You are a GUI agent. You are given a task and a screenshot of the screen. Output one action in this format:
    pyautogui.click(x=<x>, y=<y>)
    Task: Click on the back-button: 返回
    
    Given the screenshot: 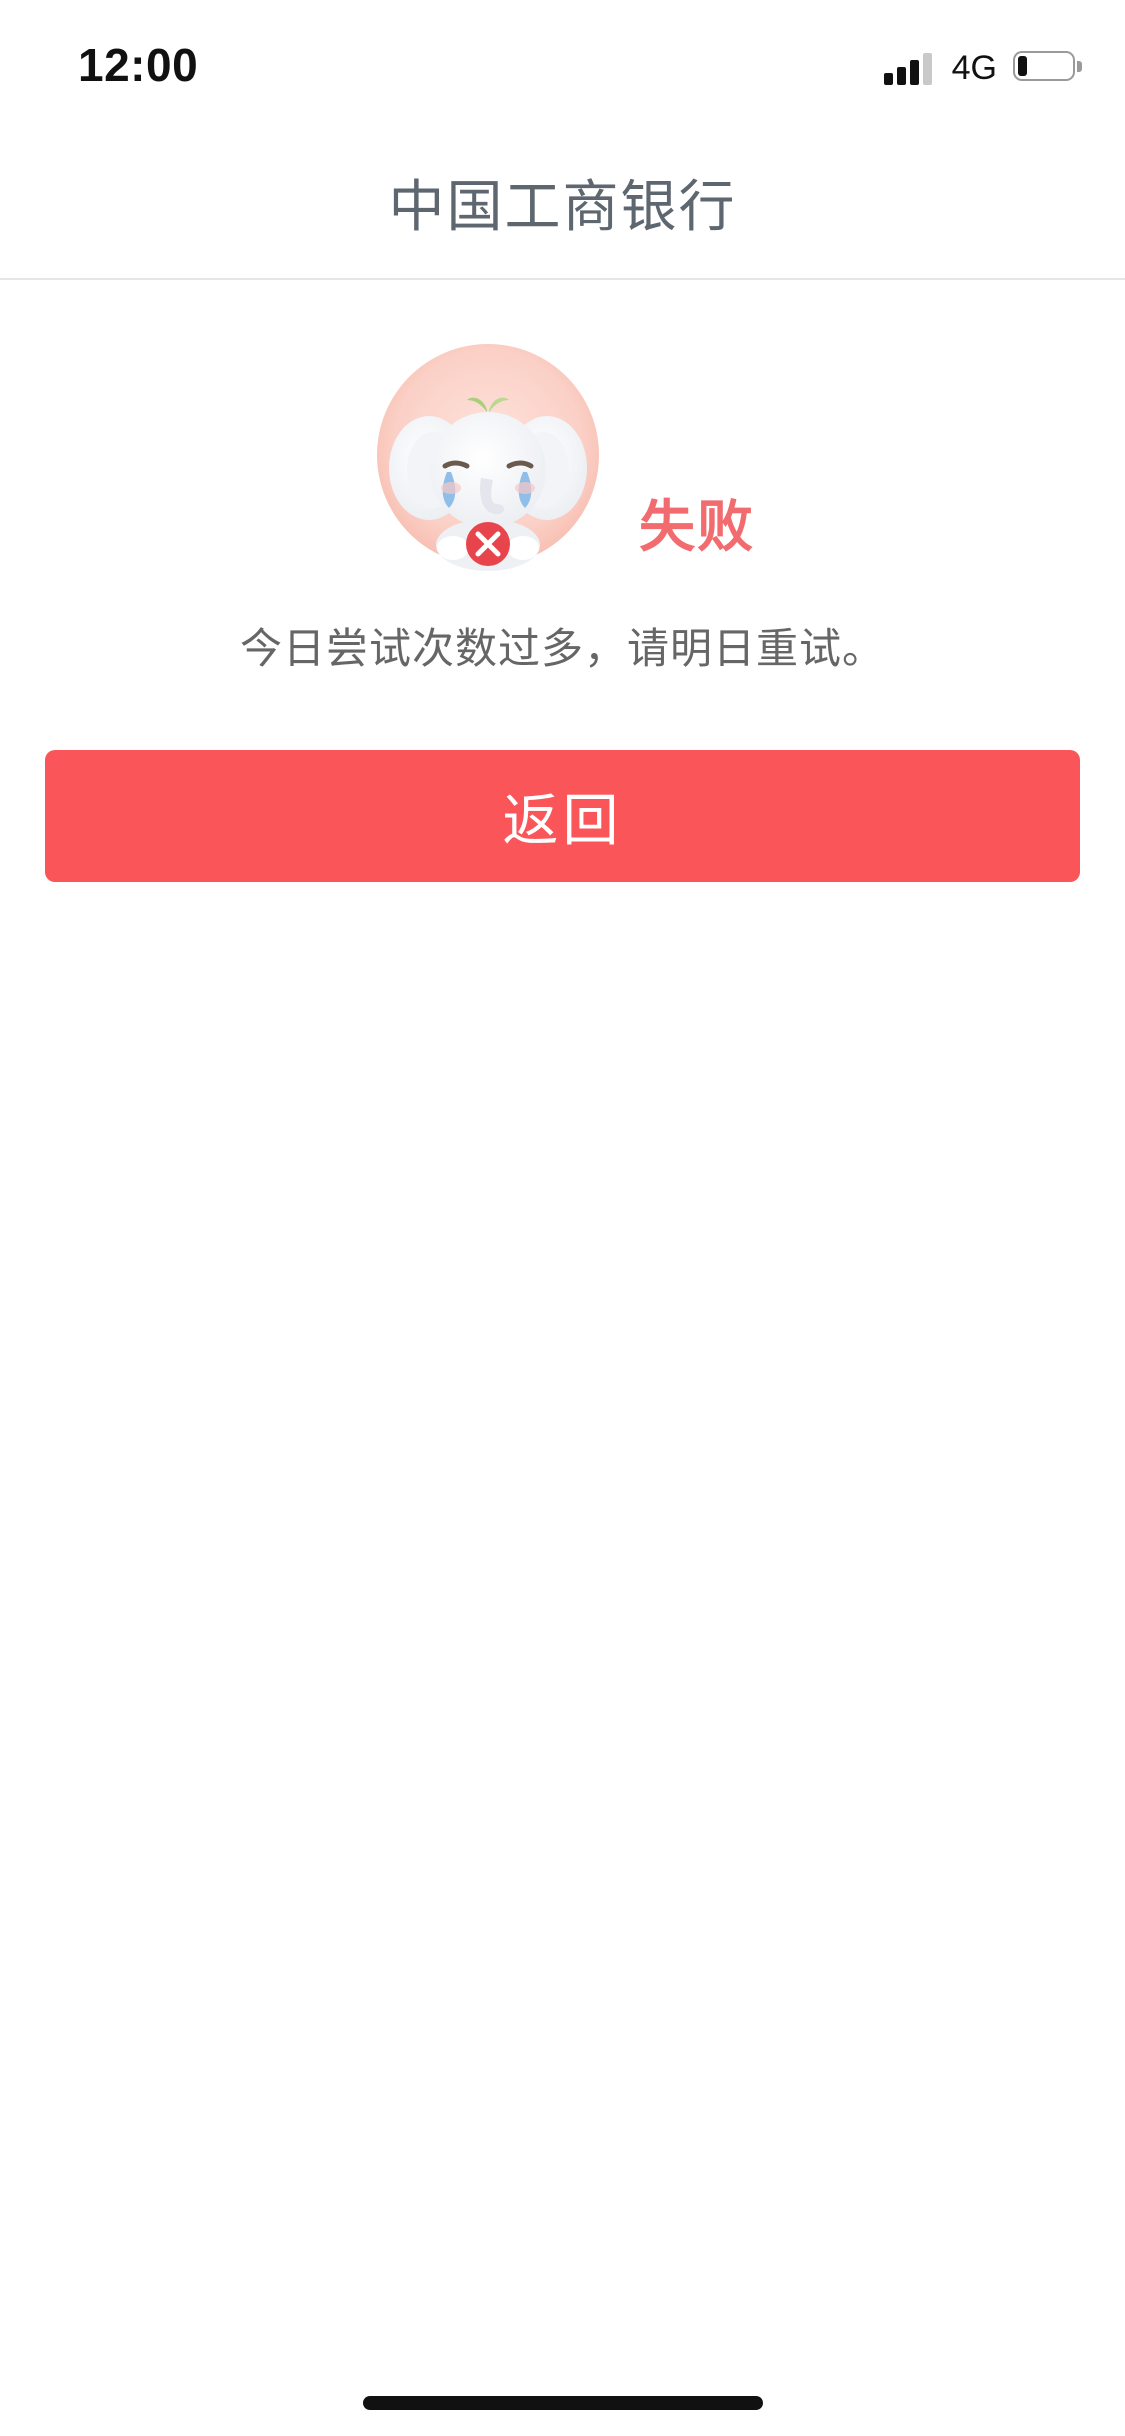 What is the action you would take?
    pyautogui.click(x=562, y=816)
    